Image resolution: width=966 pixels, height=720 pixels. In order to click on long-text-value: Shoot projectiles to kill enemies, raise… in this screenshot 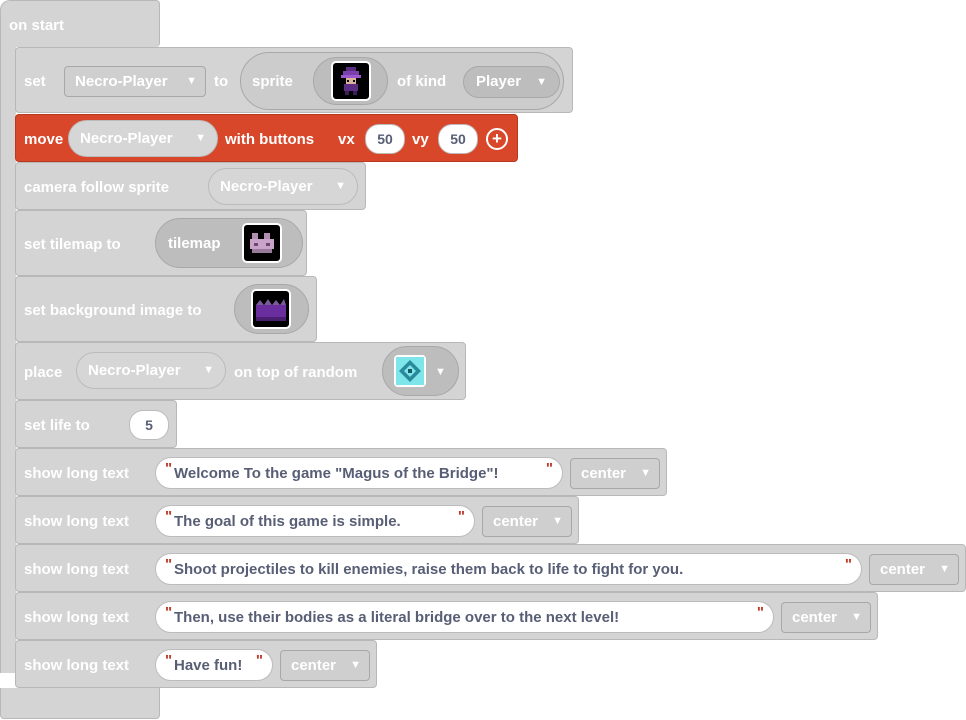, I will do `click(429, 569)`.